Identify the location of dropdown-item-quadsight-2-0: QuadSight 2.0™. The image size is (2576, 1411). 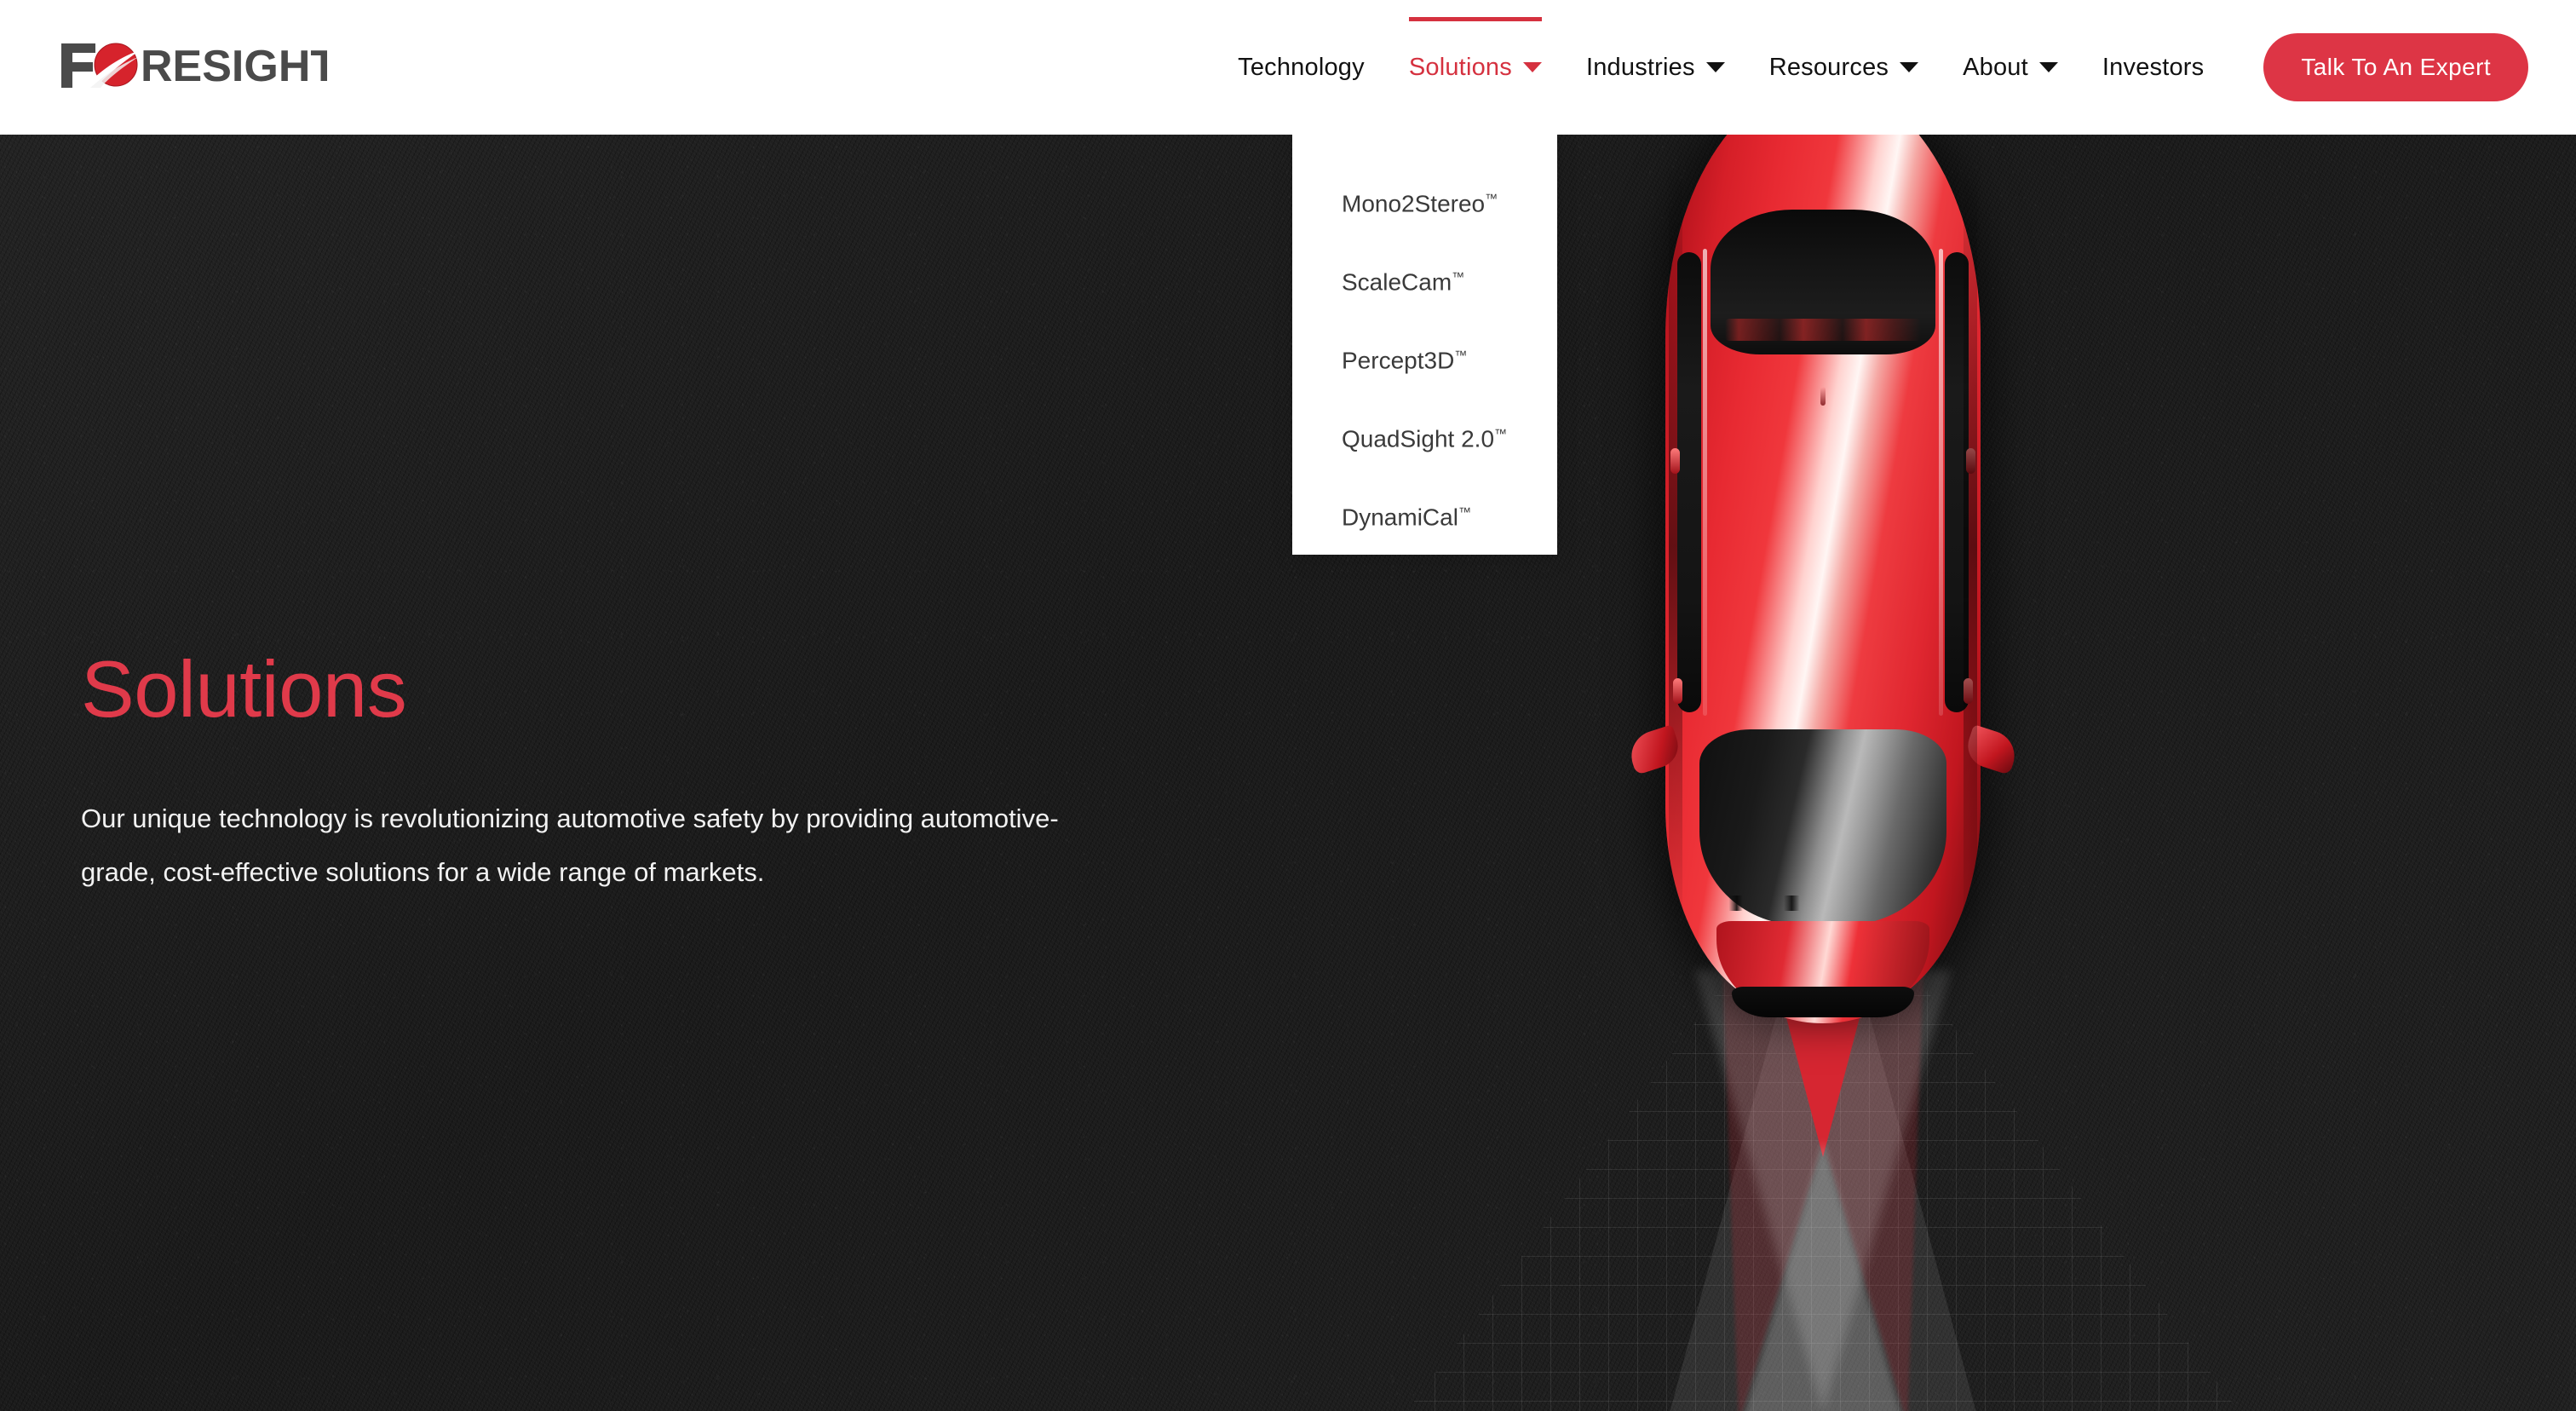
(1425, 434).